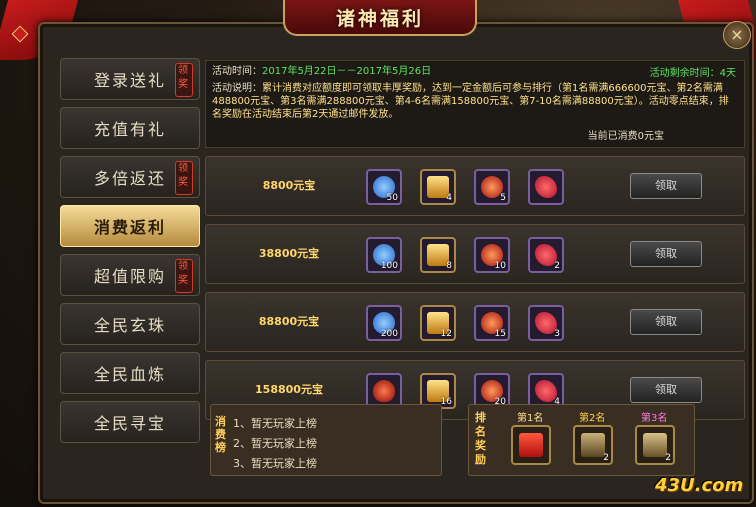 This screenshot has height=507, width=756. Describe the element at coordinates (530, 418) in the screenshot. I see `rank-label: 第1名` at that location.